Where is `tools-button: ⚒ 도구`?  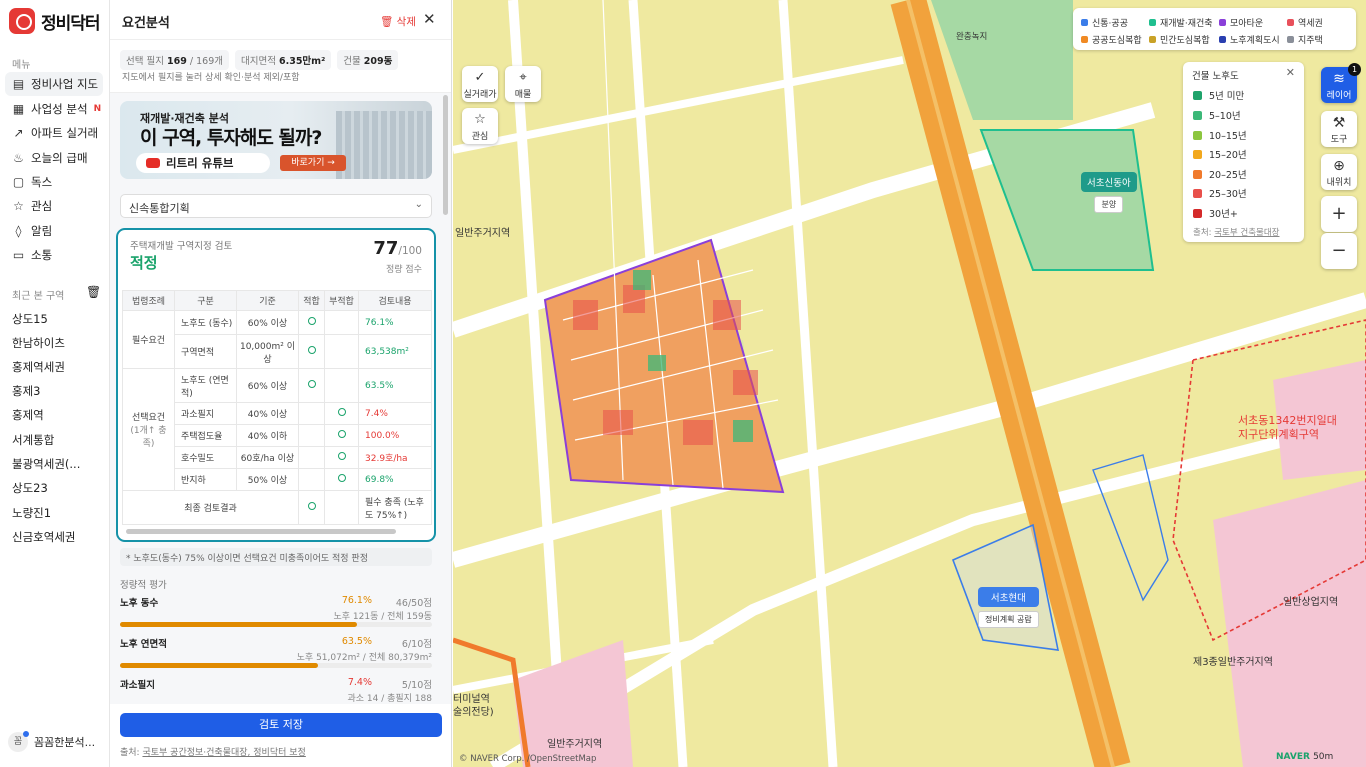
tools-button: ⚒ 도구 is located at coordinates (1339, 129).